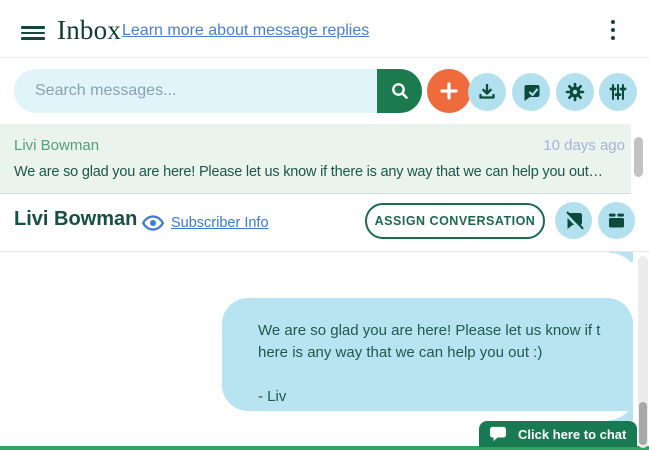  I want to click on toolbar, so click(324, 91).